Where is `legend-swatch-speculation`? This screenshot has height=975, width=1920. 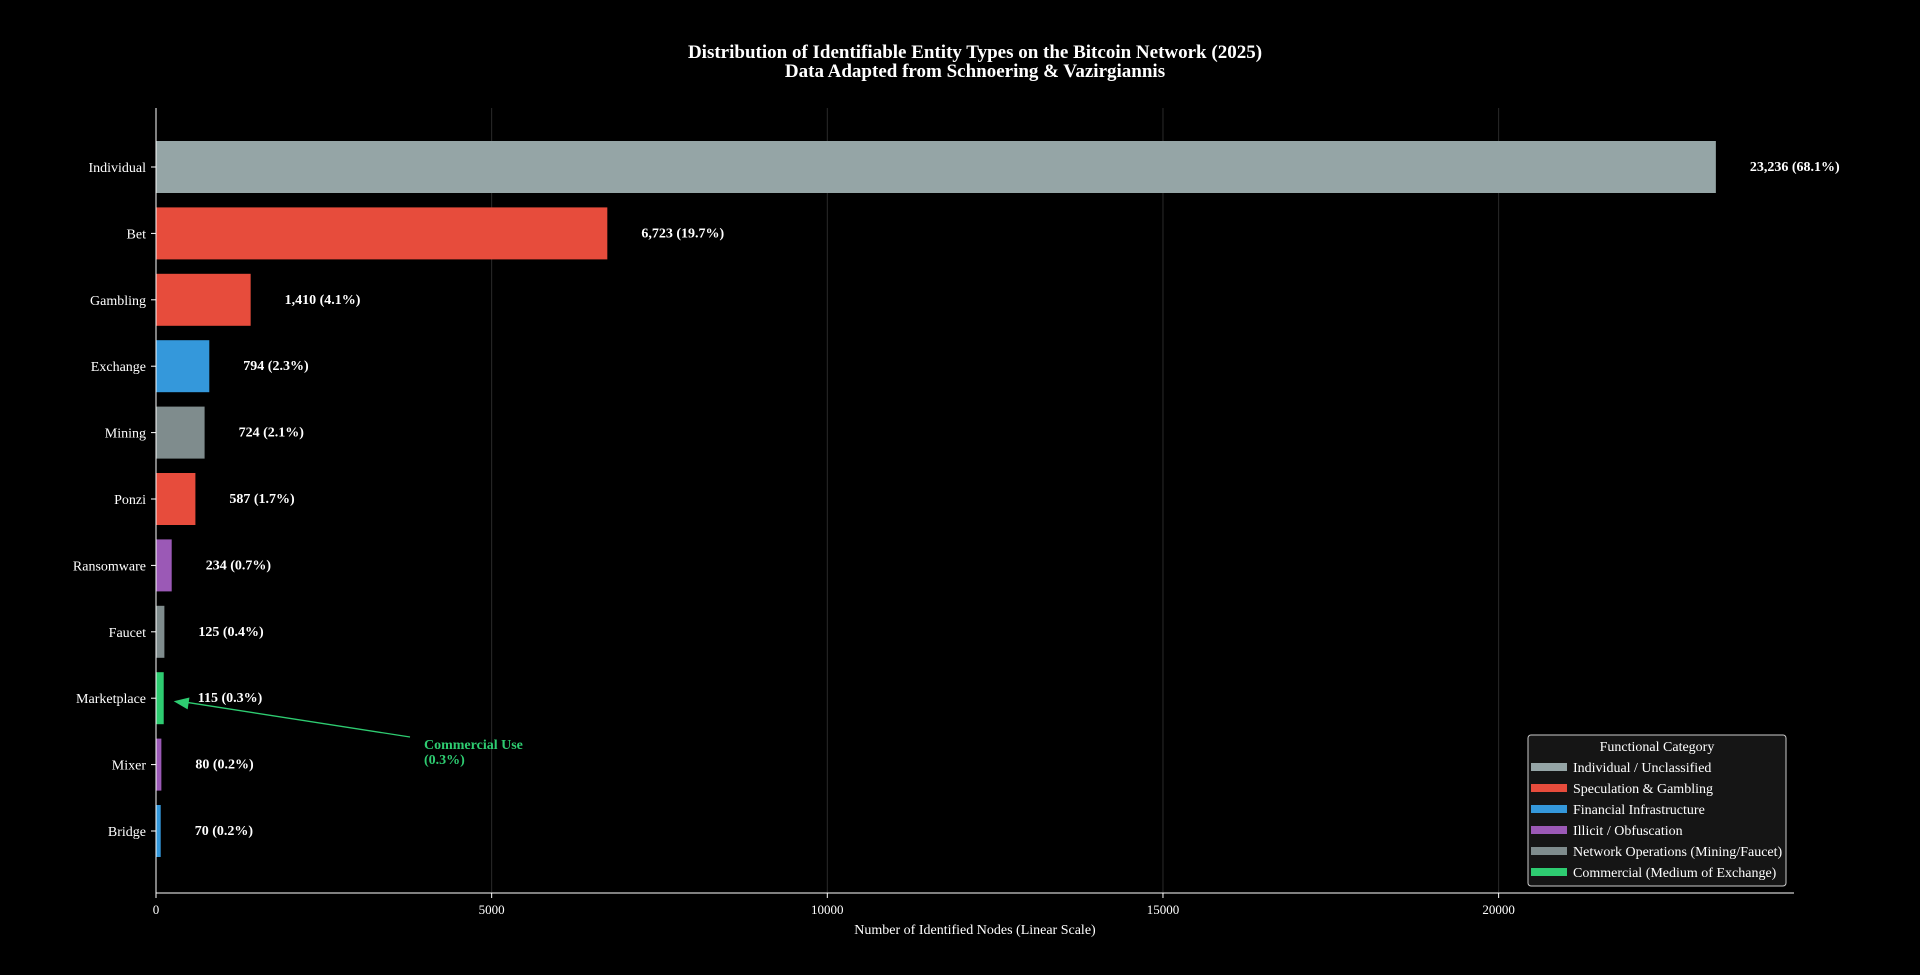 legend-swatch-speculation is located at coordinates (1549, 788).